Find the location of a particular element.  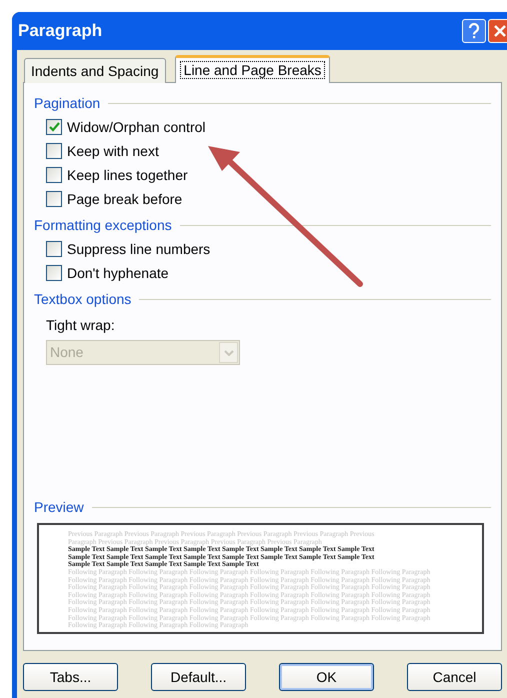

close-icon is located at coordinates (500, 31).